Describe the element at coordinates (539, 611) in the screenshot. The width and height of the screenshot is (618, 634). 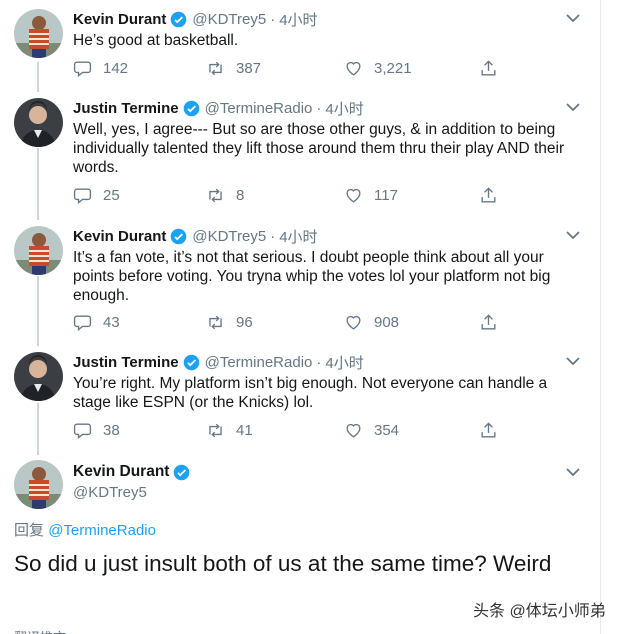
I see `watermark: 头条 @体坛小师弟` at that location.